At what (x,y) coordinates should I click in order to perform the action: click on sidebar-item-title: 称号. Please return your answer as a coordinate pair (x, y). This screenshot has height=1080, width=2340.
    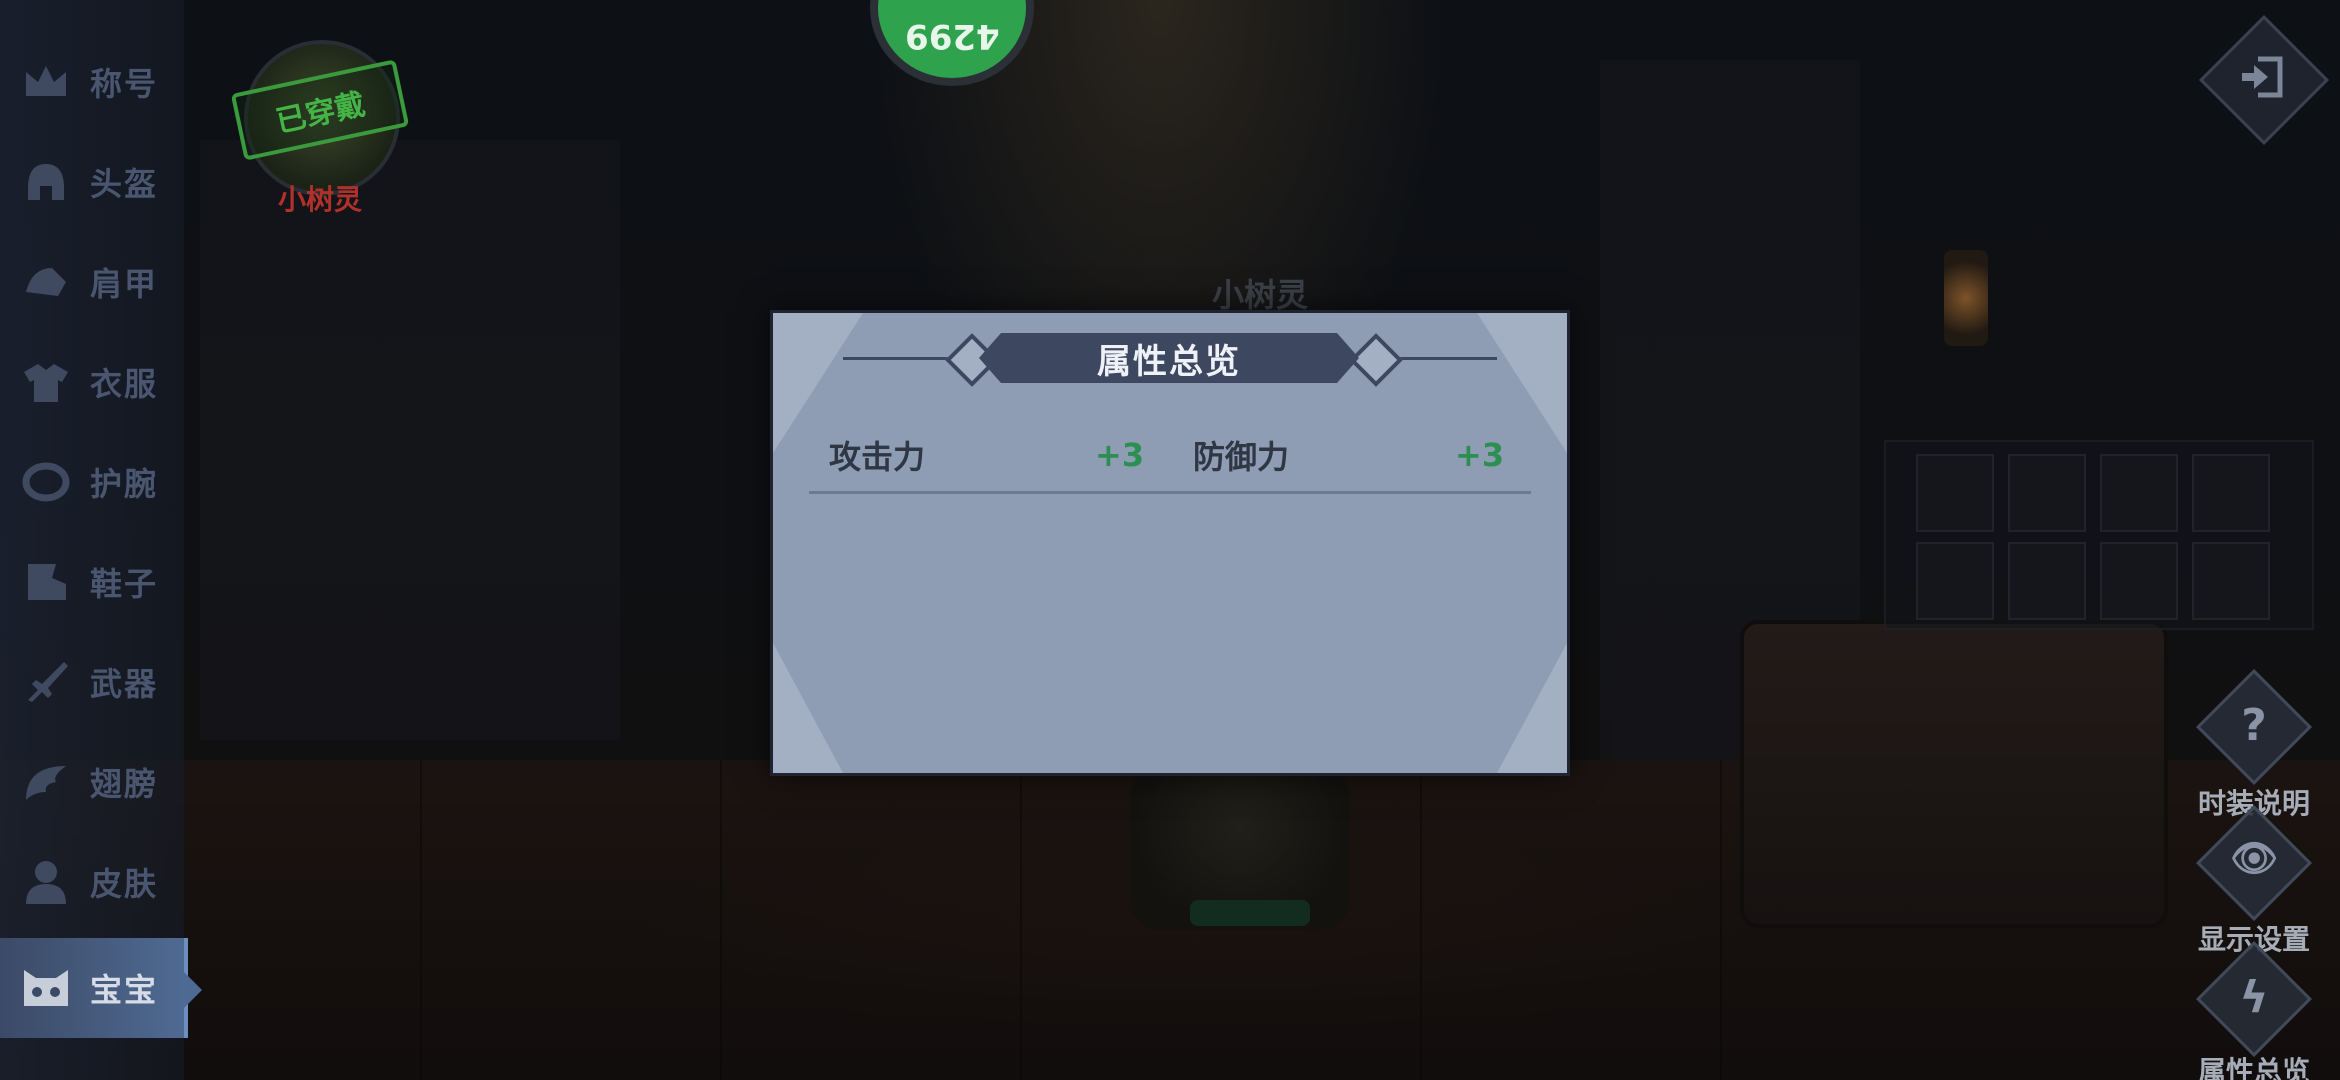
    Looking at the image, I should click on (92, 82).